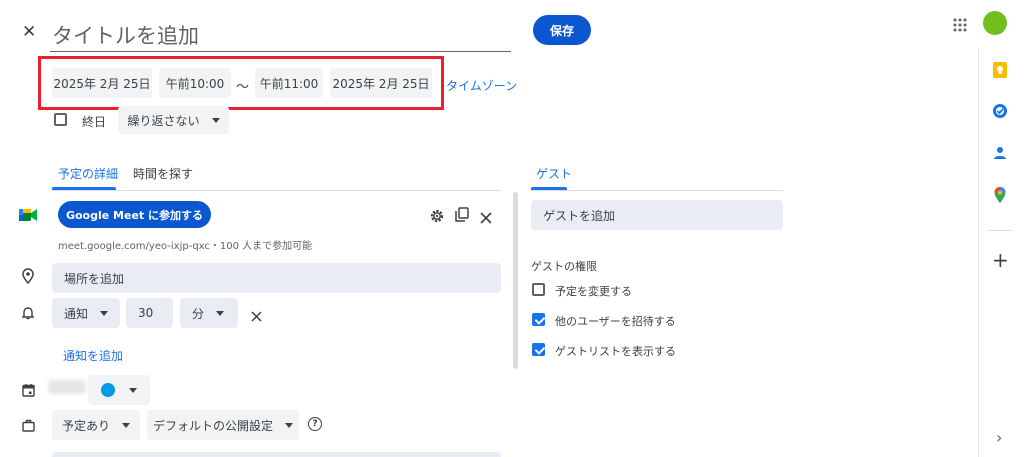 The image size is (1024, 457). Describe the element at coordinates (198, 313) in the screenshot. I see `notification-unit-label: 分` at that location.